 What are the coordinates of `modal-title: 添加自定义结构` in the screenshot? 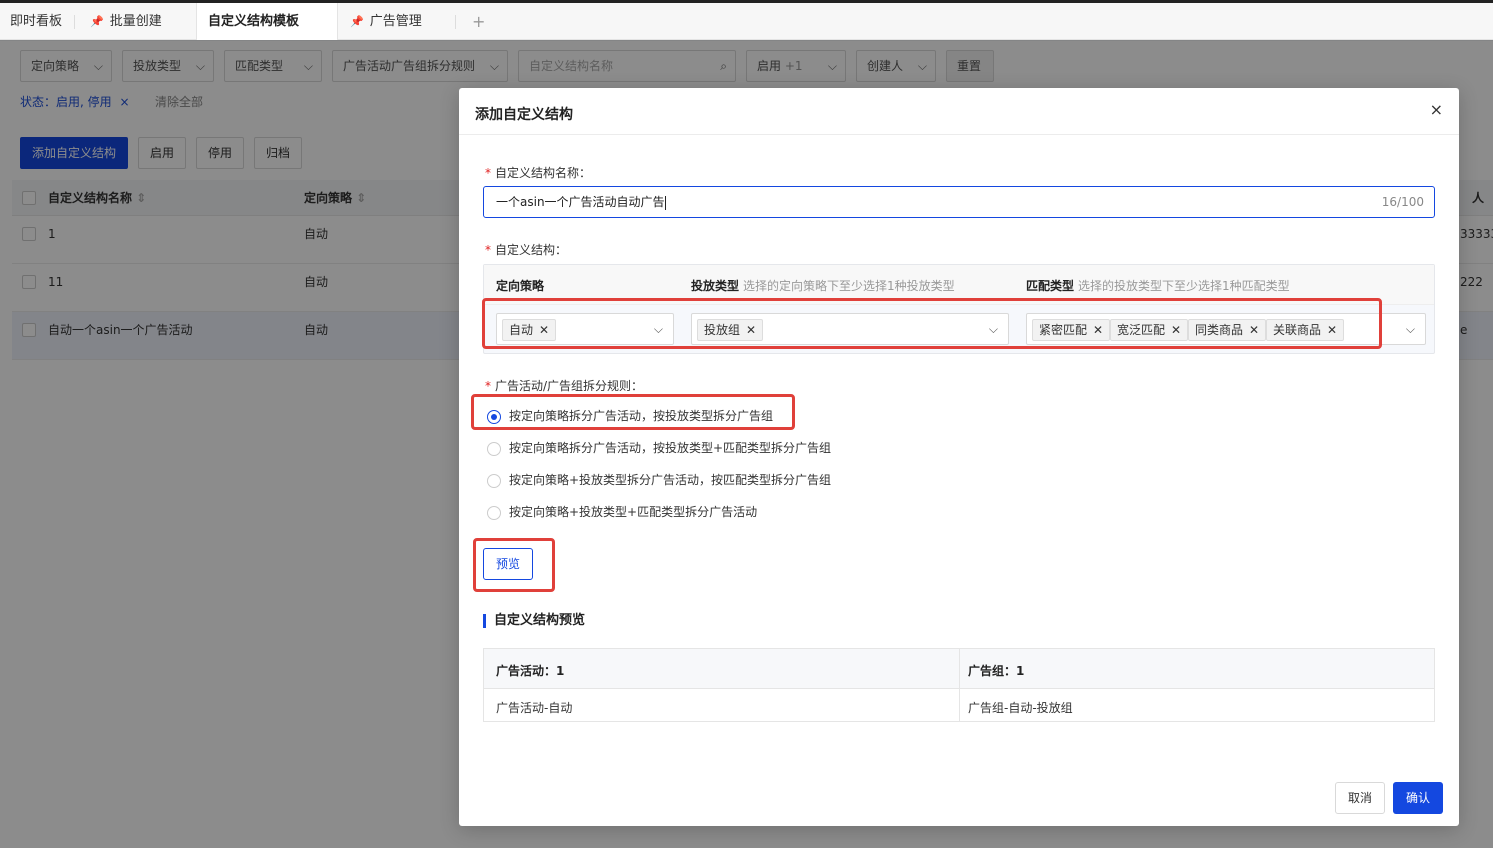 It's located at (524, 115).